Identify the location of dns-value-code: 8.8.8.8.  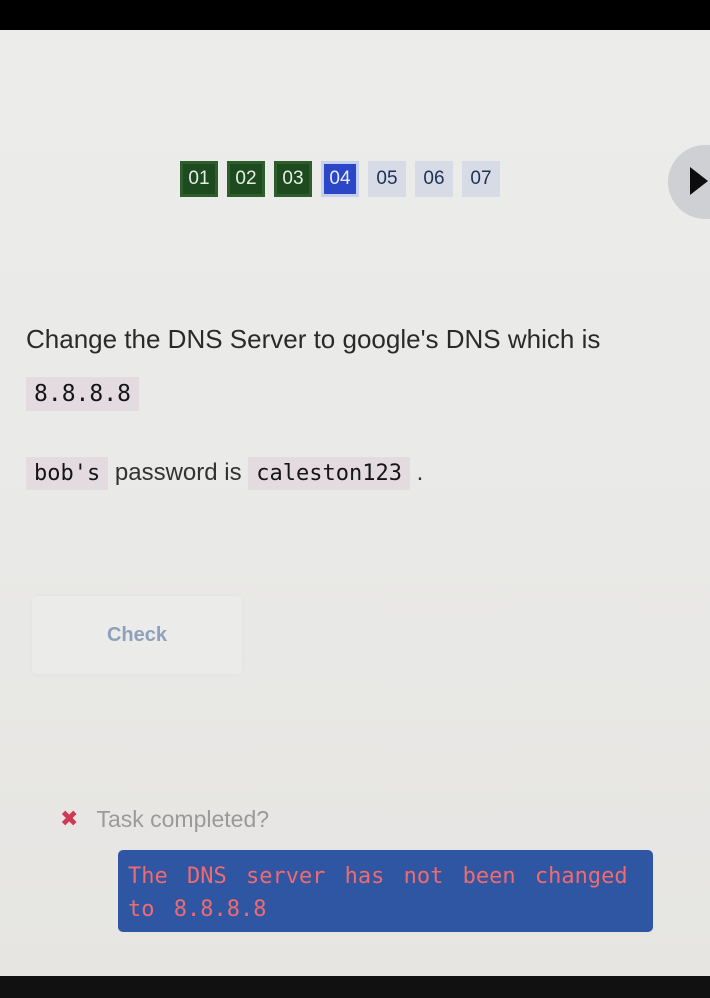
(82, 394).